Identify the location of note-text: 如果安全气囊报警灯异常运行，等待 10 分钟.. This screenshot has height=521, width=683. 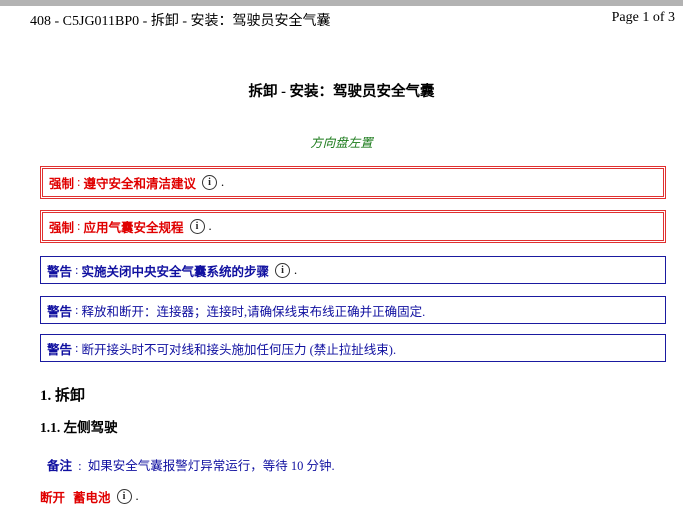
(211, 466).